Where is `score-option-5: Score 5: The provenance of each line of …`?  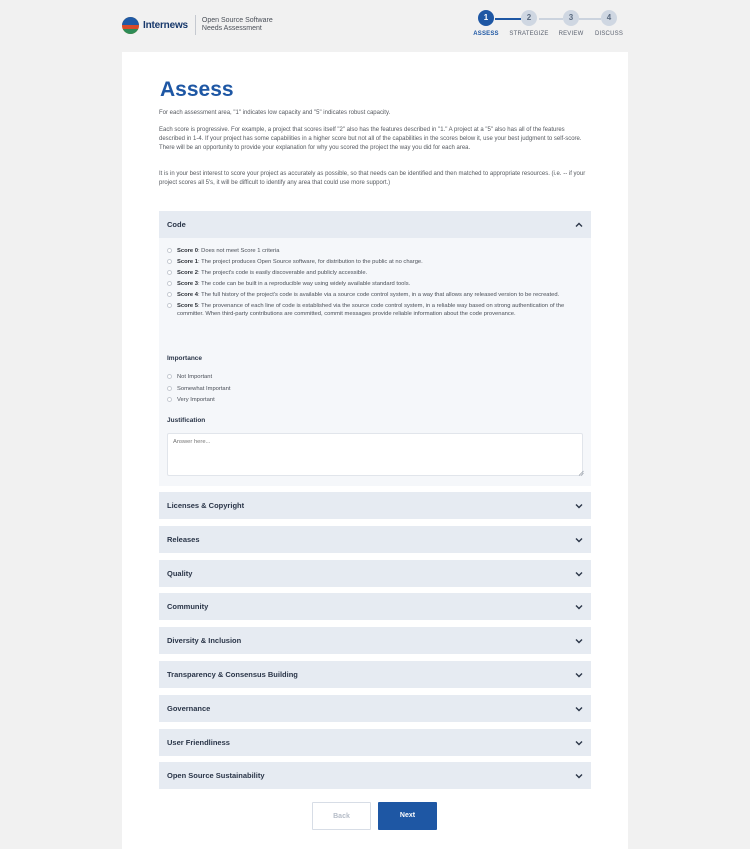 score-option-5: Score 5: The provenance of each line of … is located at coordinates (376, 310).